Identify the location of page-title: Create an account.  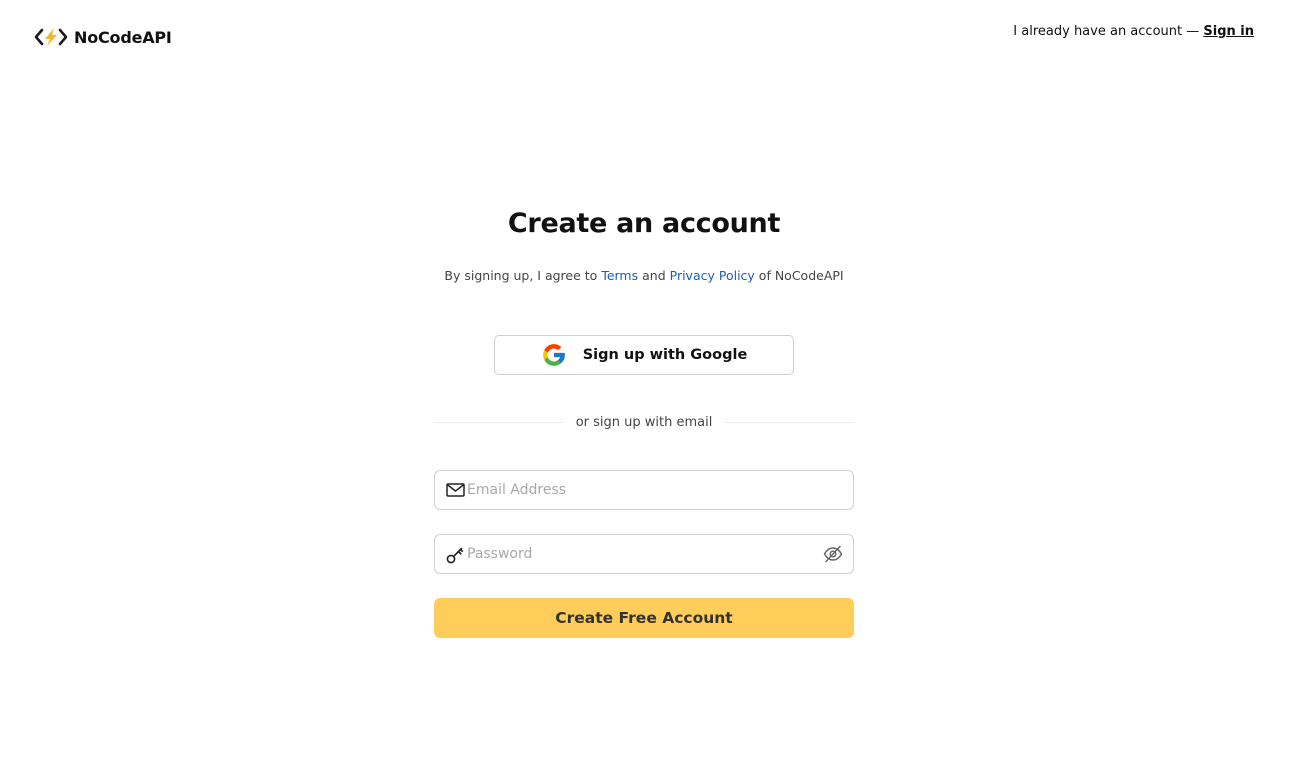
(644, 223).